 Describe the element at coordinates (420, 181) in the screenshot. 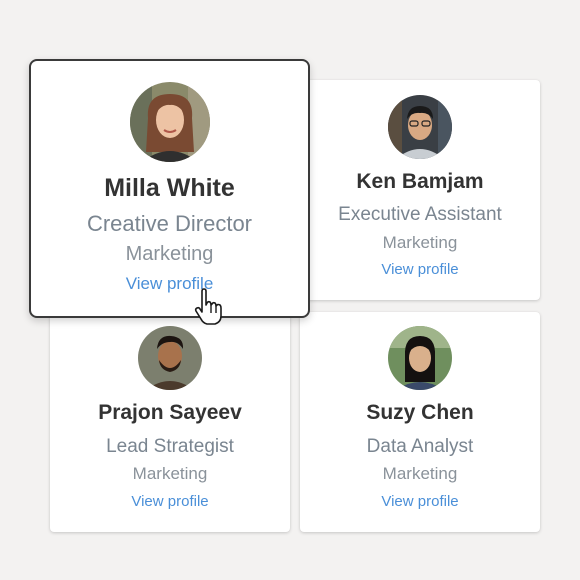

I see `card-name: Ken Bamjam` at that location.